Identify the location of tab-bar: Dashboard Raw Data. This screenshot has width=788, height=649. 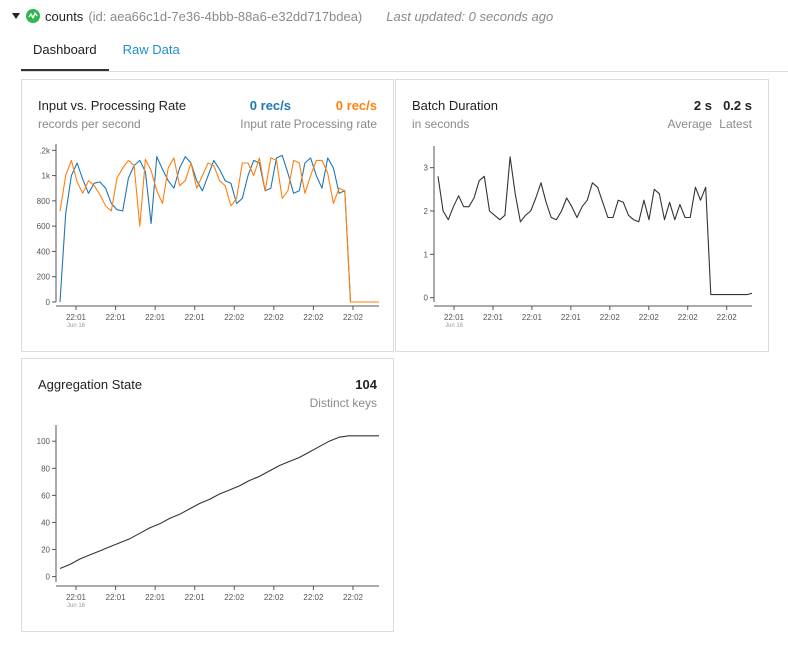
(106, 55).